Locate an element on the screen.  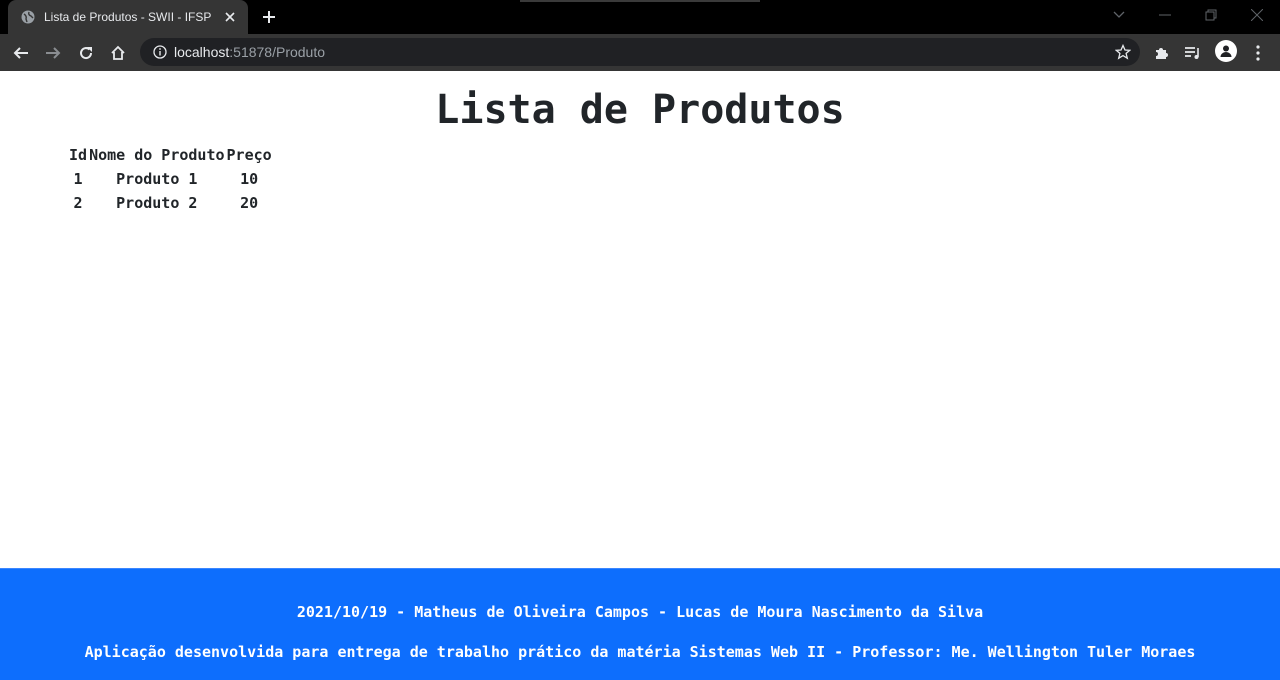
cell-id: 1 is located at coordinates (78, 179).